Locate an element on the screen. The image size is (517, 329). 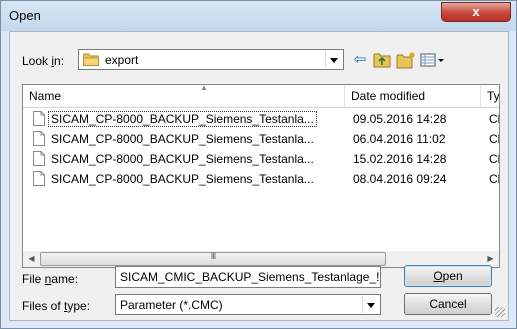
close-button: x is located at coordinates (476, 12).